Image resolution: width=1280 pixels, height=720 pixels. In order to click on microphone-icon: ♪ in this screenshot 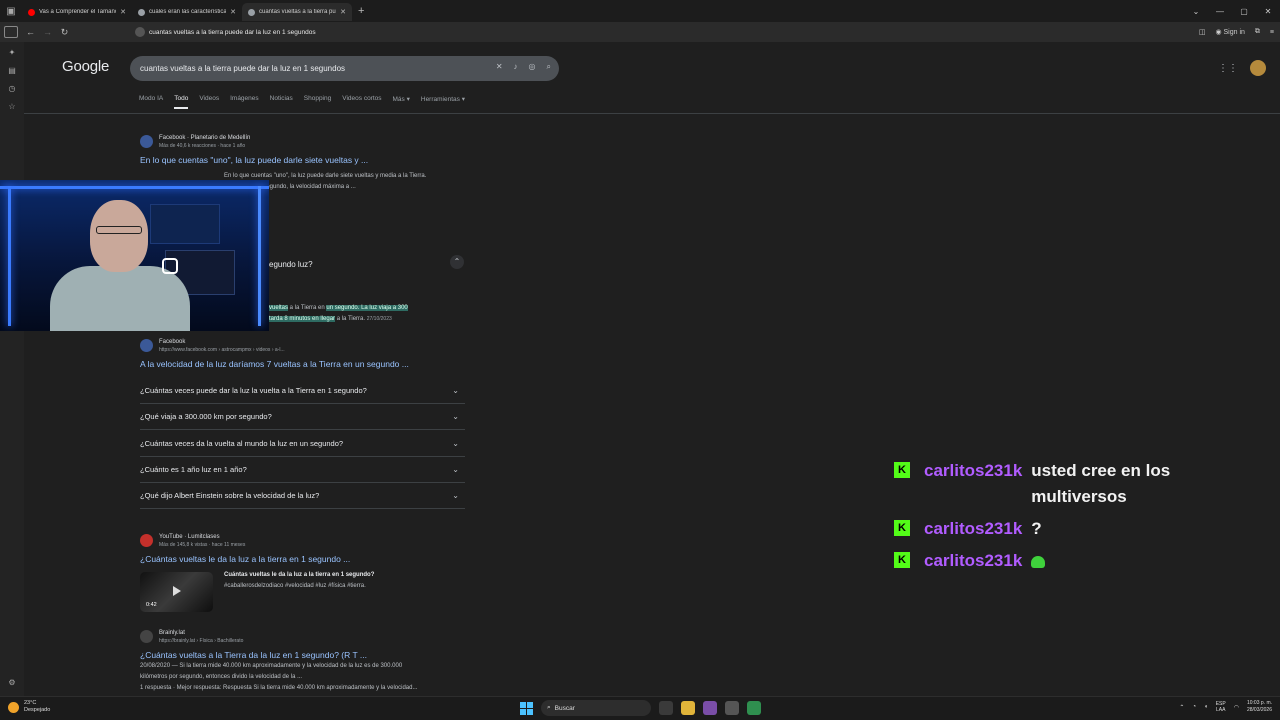, I will do `click(516, 67)`.